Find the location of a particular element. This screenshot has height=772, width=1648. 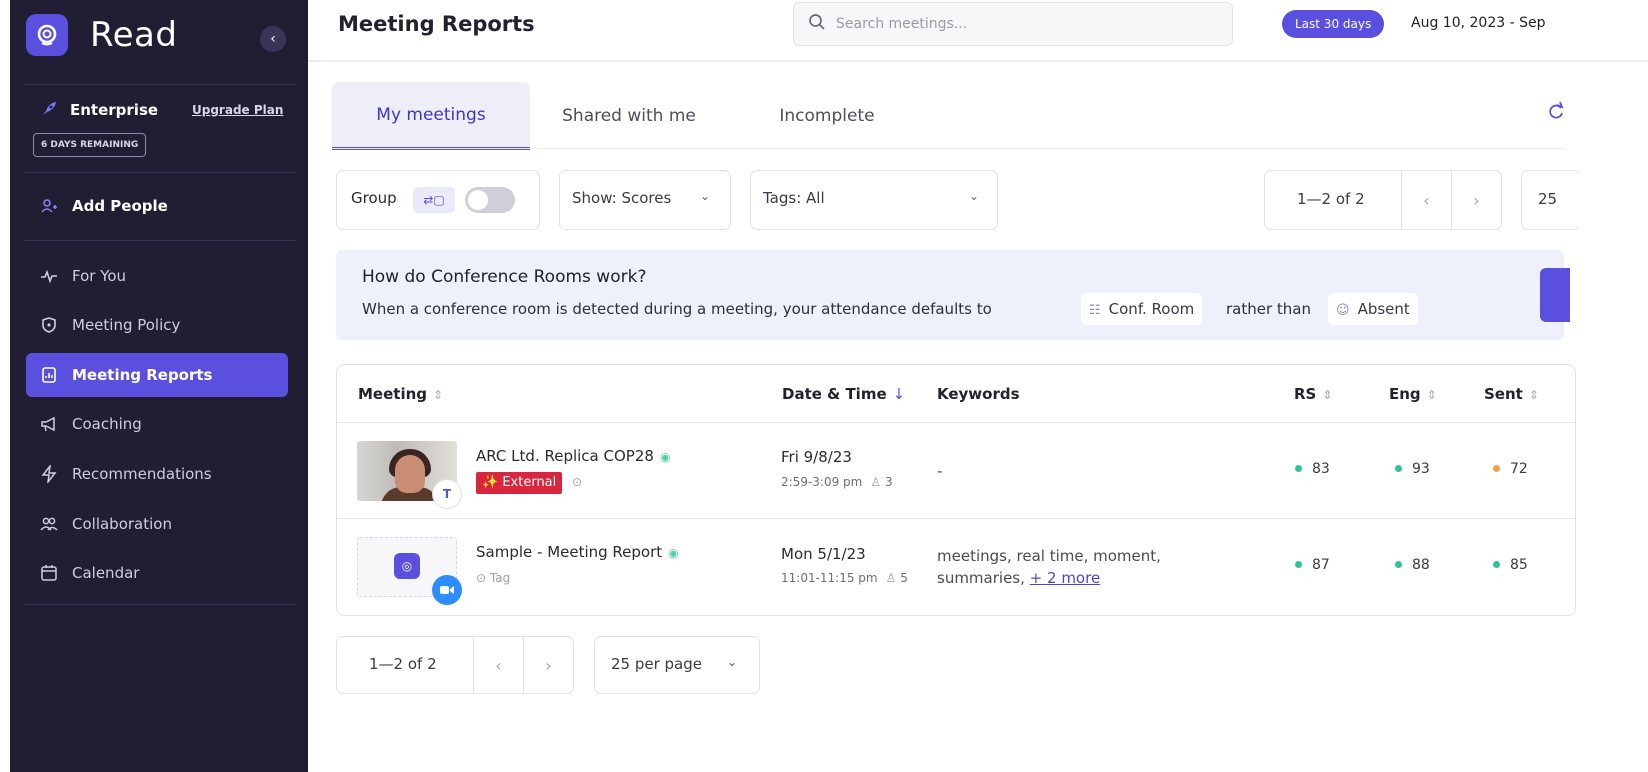

header-divider is located at coordinates (978, 61).